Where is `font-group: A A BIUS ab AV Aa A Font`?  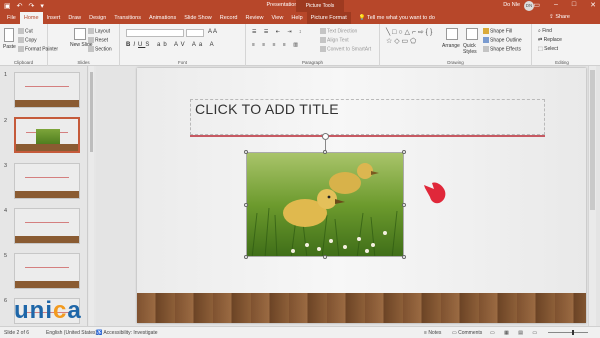 font-group: A A BIUS ab AV Aa A Font is located at coordinates (183, 45).